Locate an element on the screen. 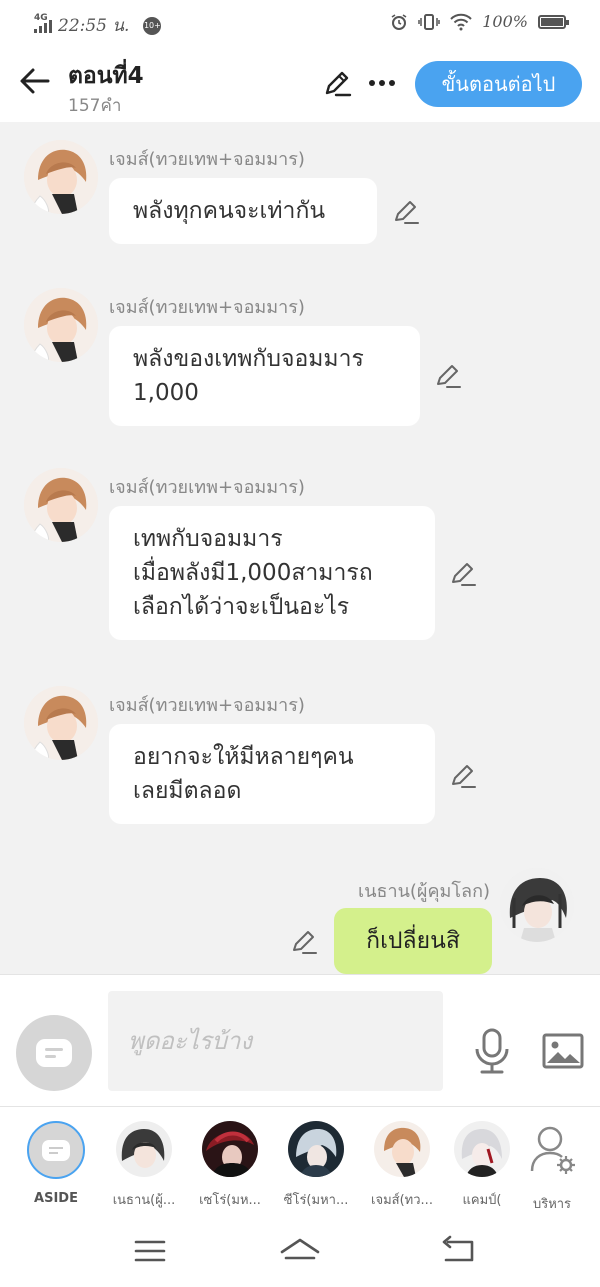 The height and width of the screenshot is (1287, 600). back-nav-icon is located at coordinates (458, 1251).